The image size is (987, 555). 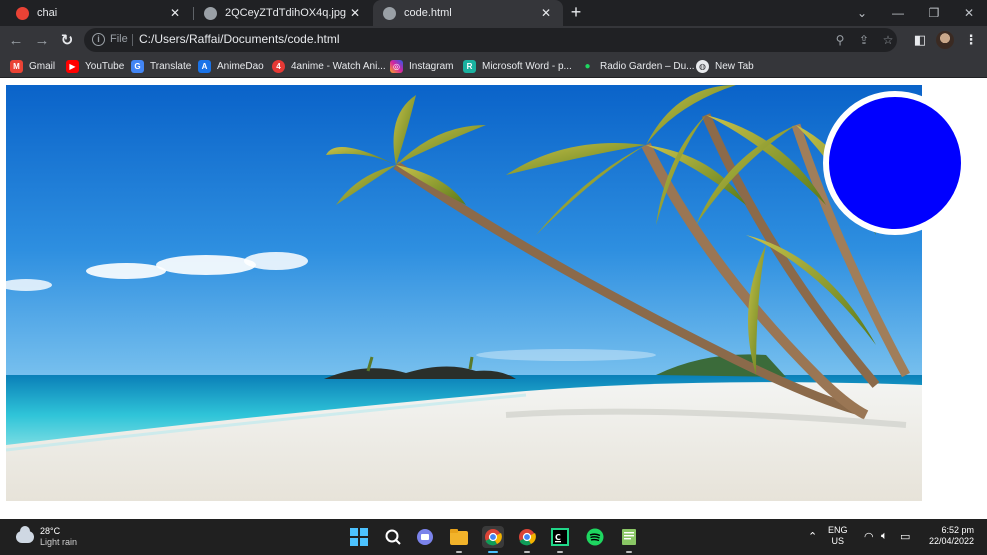 I want to click on bookmark-translate: G Translate, so click(x=161, y=66).